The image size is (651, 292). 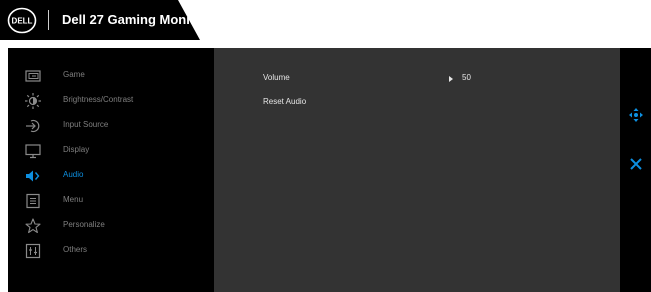 What do you see at coordinates (75, 249) in the screenshot?
I see `sidebar-item-label: Others` at bounding box center [75, 249].